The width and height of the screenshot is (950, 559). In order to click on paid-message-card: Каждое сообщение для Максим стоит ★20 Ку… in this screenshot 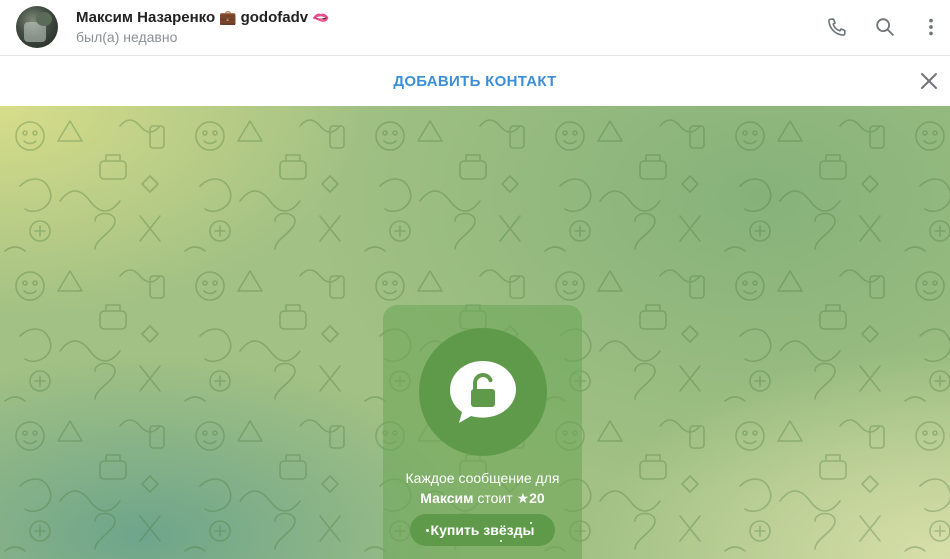, I will do `click(482, 432)`.